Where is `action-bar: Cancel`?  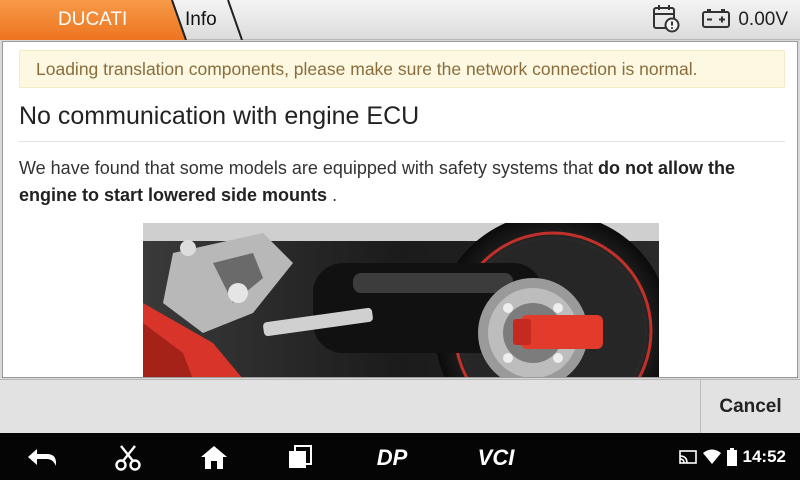 action-bar: Cancel is located at coordinates (400, 406).